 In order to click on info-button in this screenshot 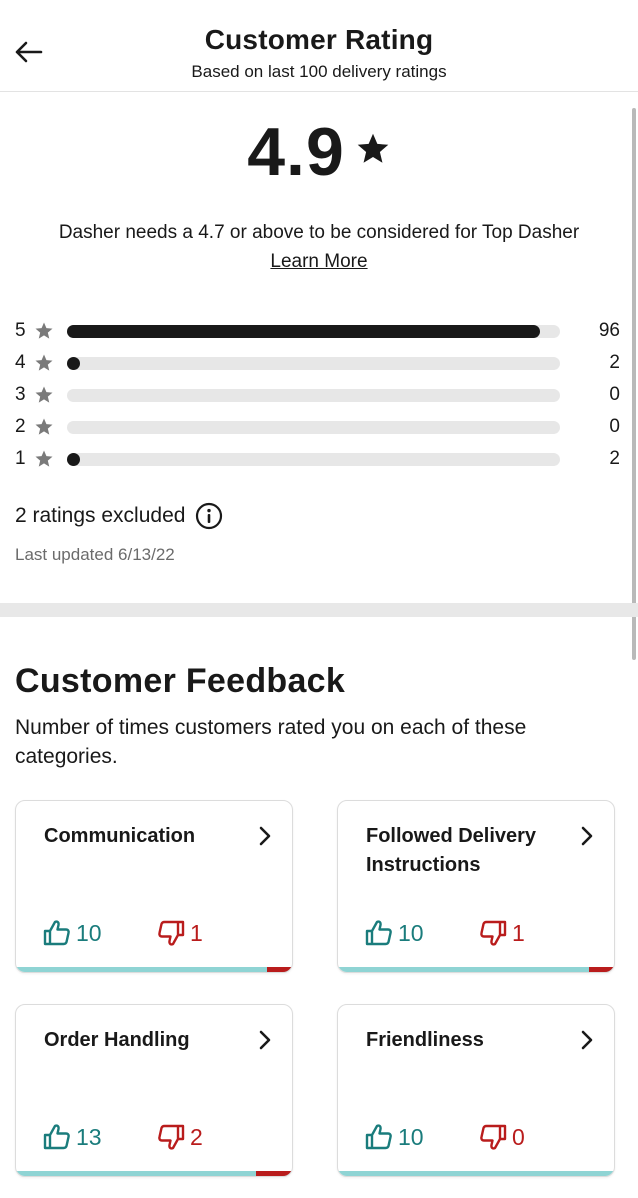, I will do `click(209, 516)`.